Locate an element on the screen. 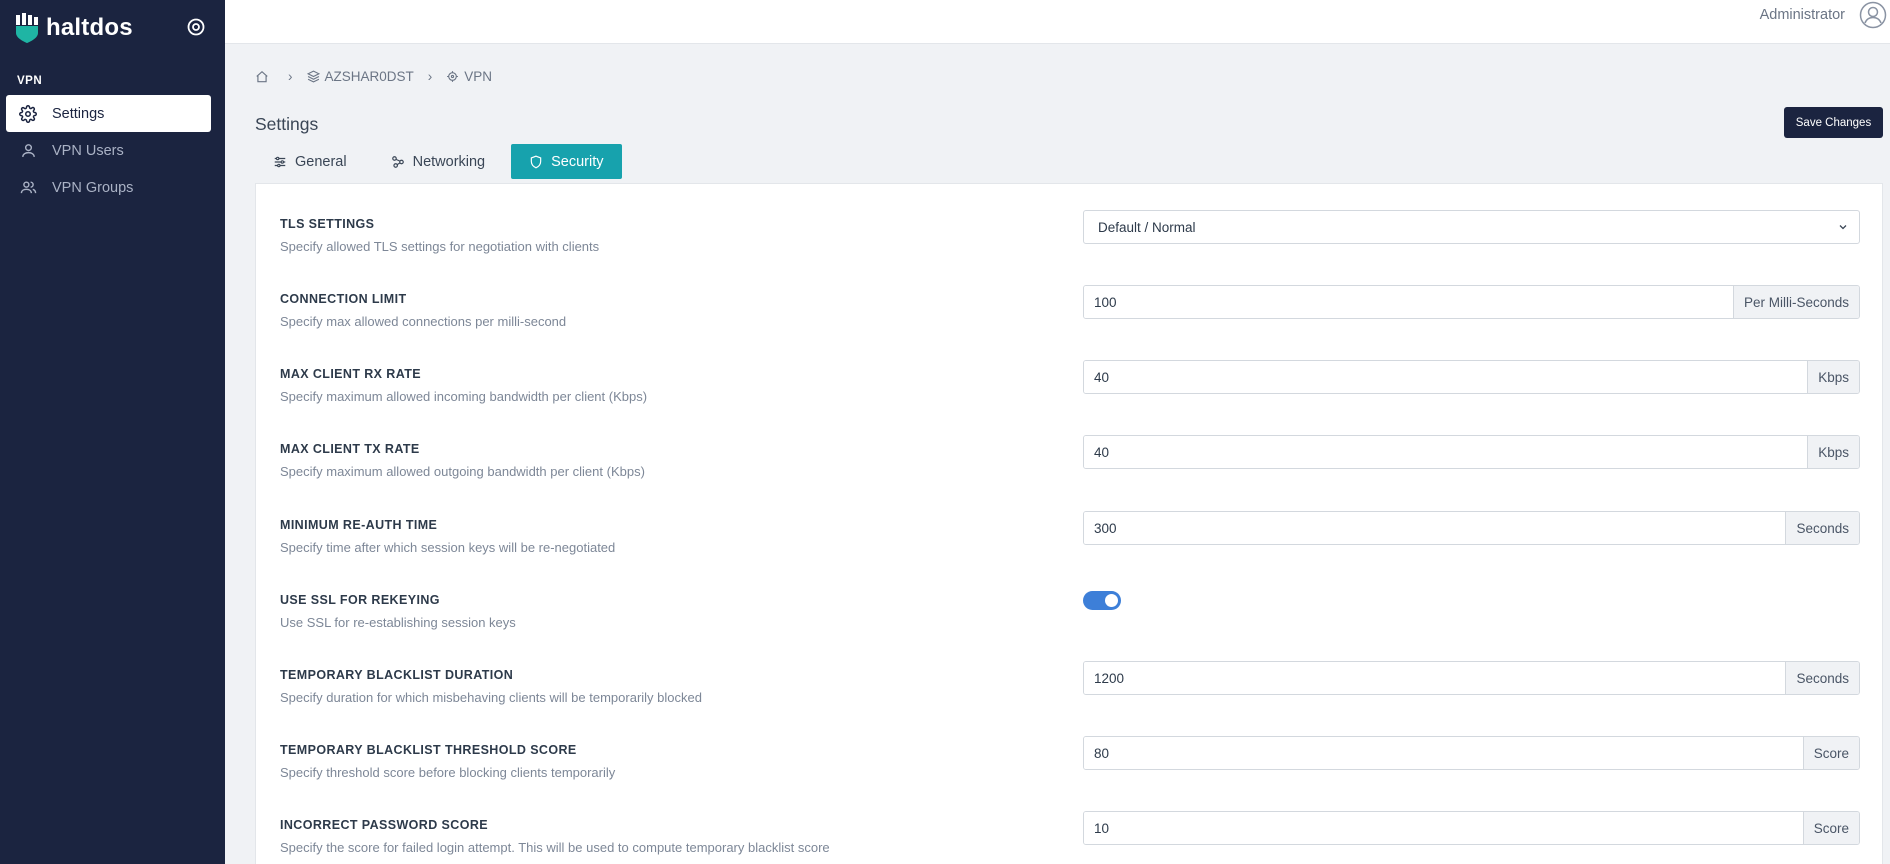 This screenshot has height=864, width=1890. tls-settings-select: Default / Normal is located at coordinates (1471, 227).